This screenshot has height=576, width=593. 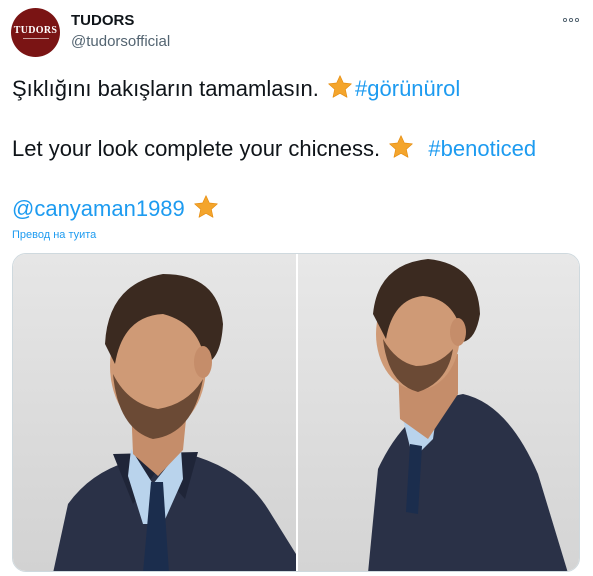 I want to click on hashtag-benoticed: #benoticed, so click(x=482, y=148).